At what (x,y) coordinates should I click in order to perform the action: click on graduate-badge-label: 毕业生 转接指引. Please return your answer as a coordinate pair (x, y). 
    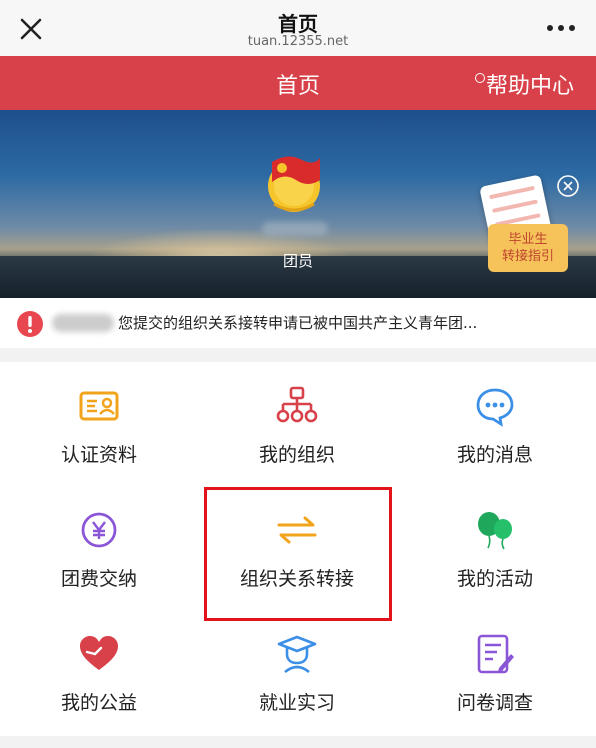
    Looking at the image, I should click on (528, 248).